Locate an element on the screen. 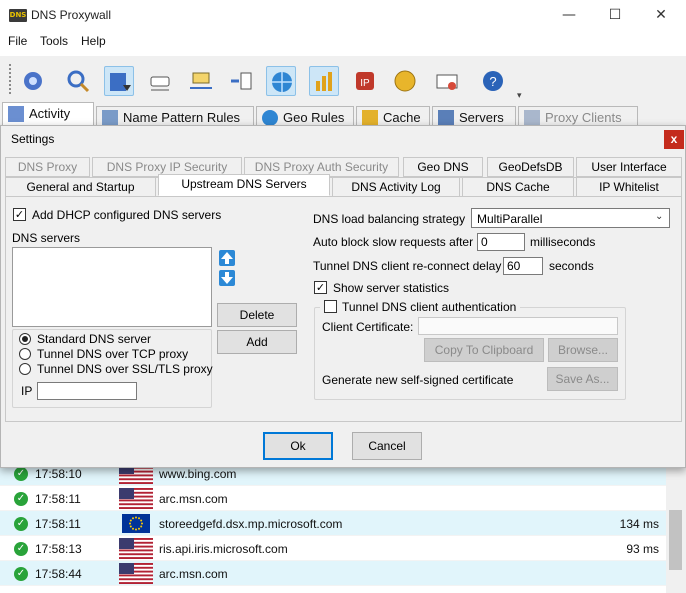 Image resolution: width=686 pixels, height=593 pixels. radio-tunnel-tcp-label: Tunnel DNS over TCP proxy is located at coordinates (113, 354).